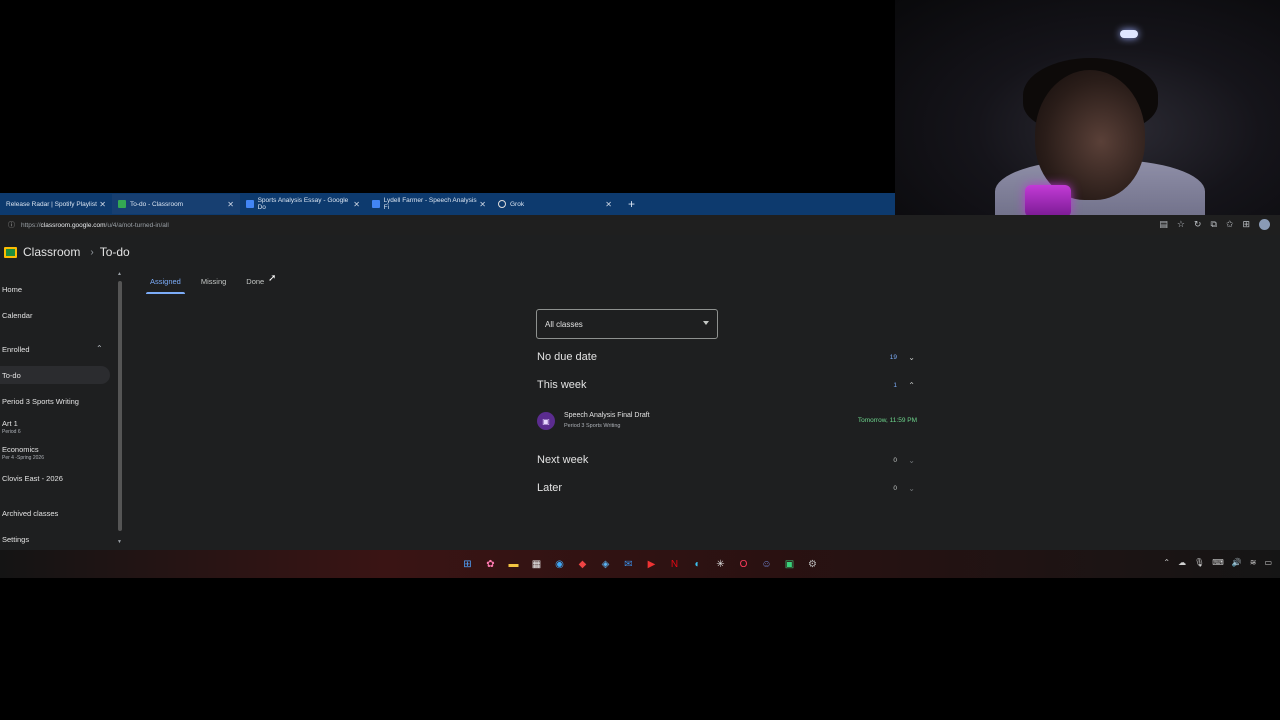 Image resolution: width=1280 pixels, height=720 pixels. Describe the element at coordinates (119, 274) in the screenshot. I see `scroll-up-icon: ▲` at that location.